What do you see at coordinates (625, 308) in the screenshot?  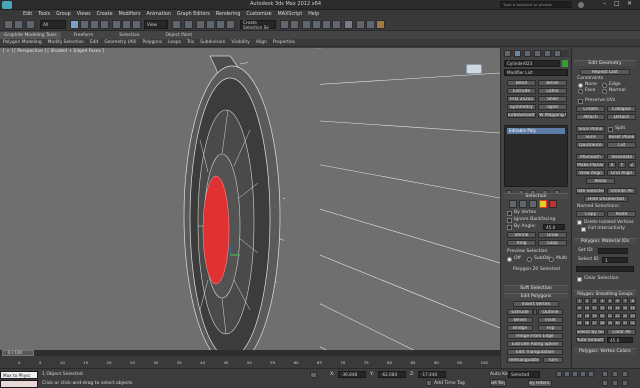 I see `sg-button: 15` at bounding box center [625, 308].